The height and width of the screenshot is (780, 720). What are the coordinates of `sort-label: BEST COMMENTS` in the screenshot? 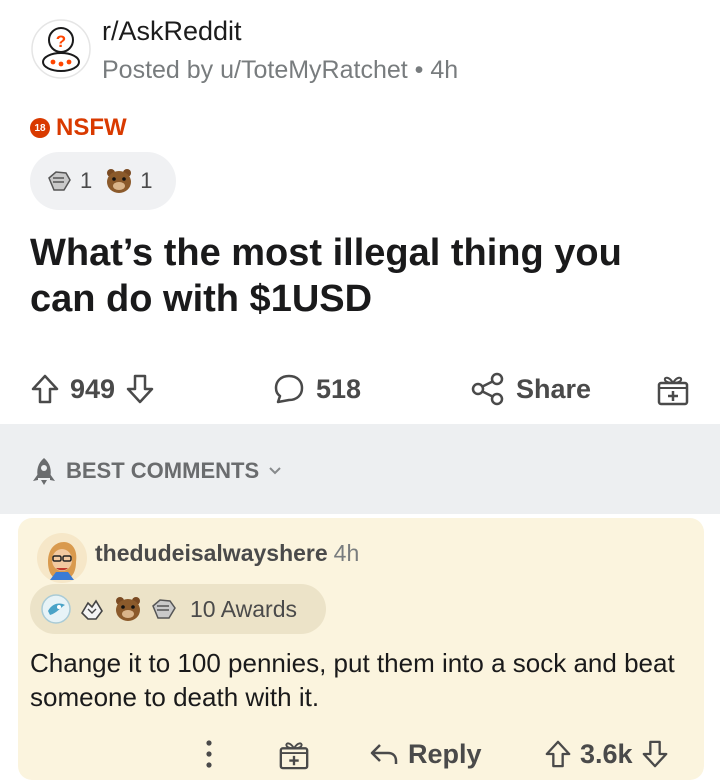 It's located at (163, 470).